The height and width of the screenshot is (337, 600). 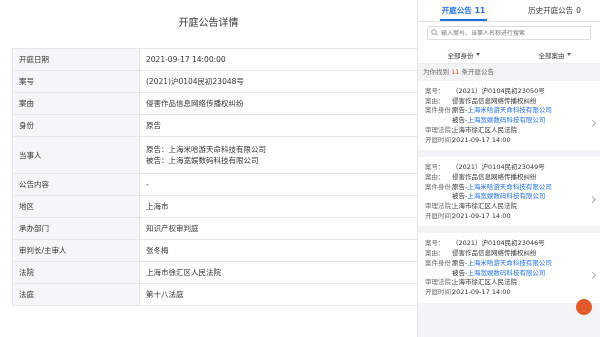 I want to click on department-value: 知识产权审判庭, so click(x=172, y=228).